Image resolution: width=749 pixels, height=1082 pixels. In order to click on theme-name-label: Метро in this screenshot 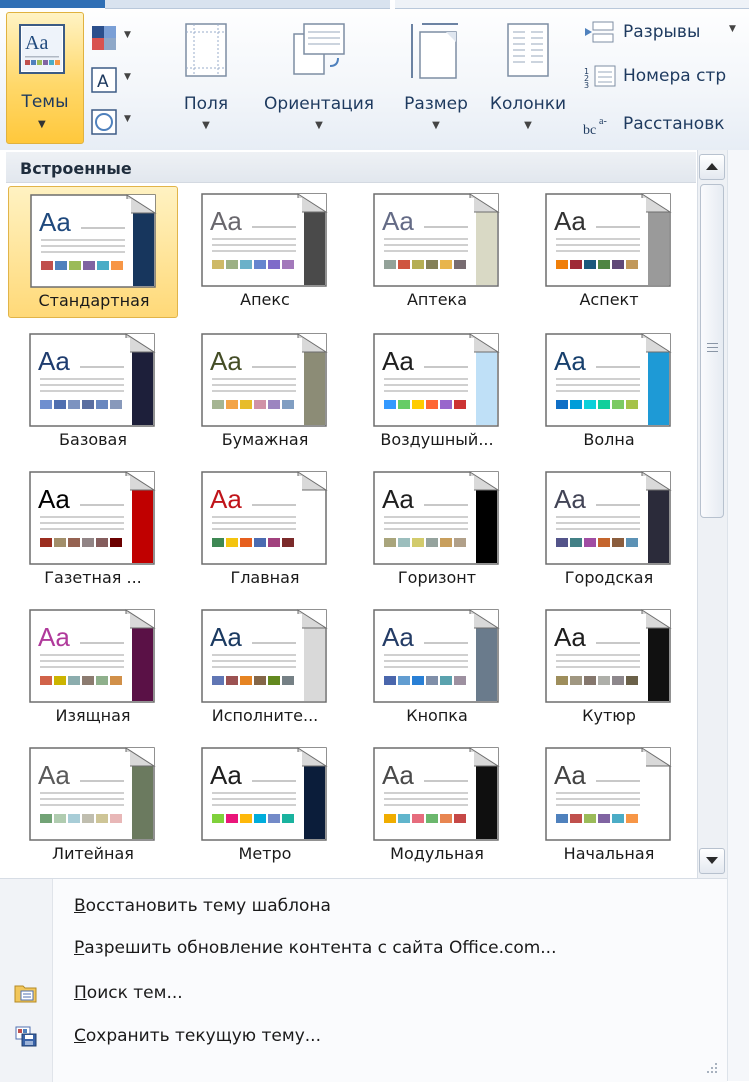, I will do `click(265, 853)`.